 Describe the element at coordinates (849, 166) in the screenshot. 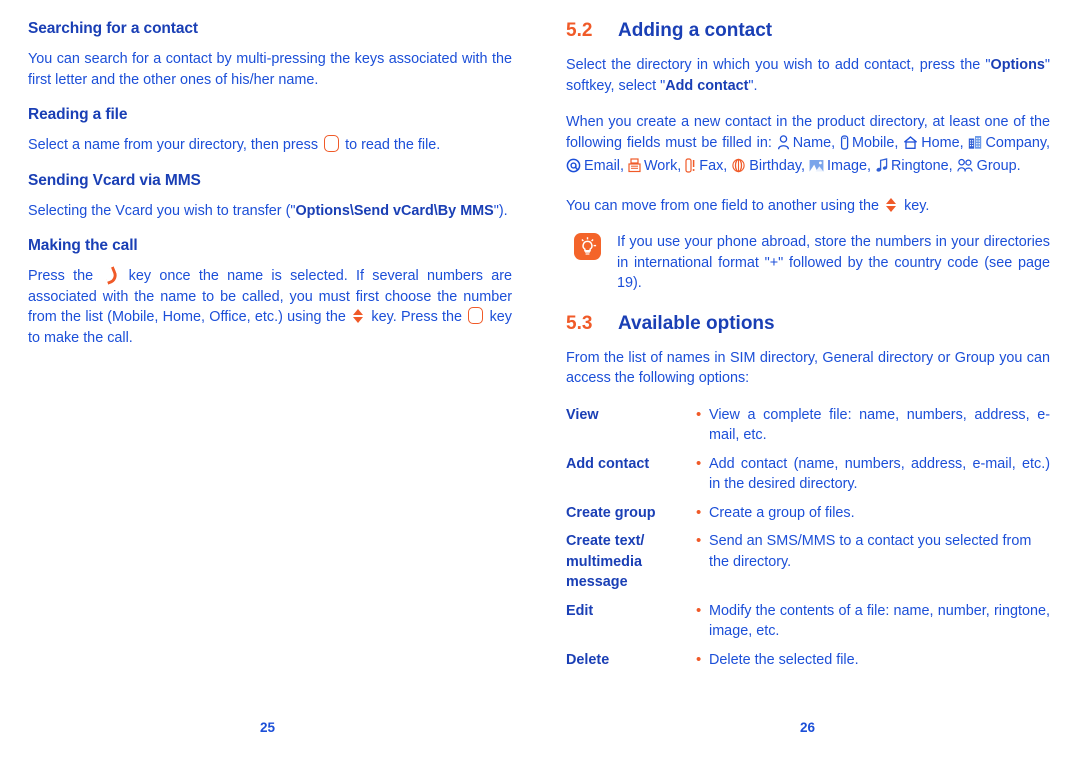

I see `field-label-image: Image,` at that location.